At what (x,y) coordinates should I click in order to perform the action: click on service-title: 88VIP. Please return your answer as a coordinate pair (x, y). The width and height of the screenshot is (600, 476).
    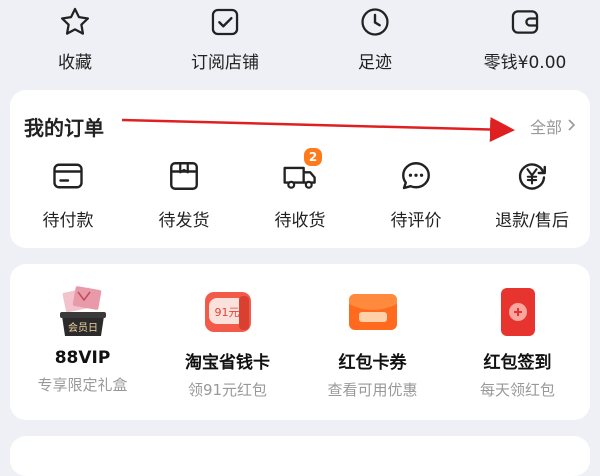
    Looking at the image, I should click on (82, 358).